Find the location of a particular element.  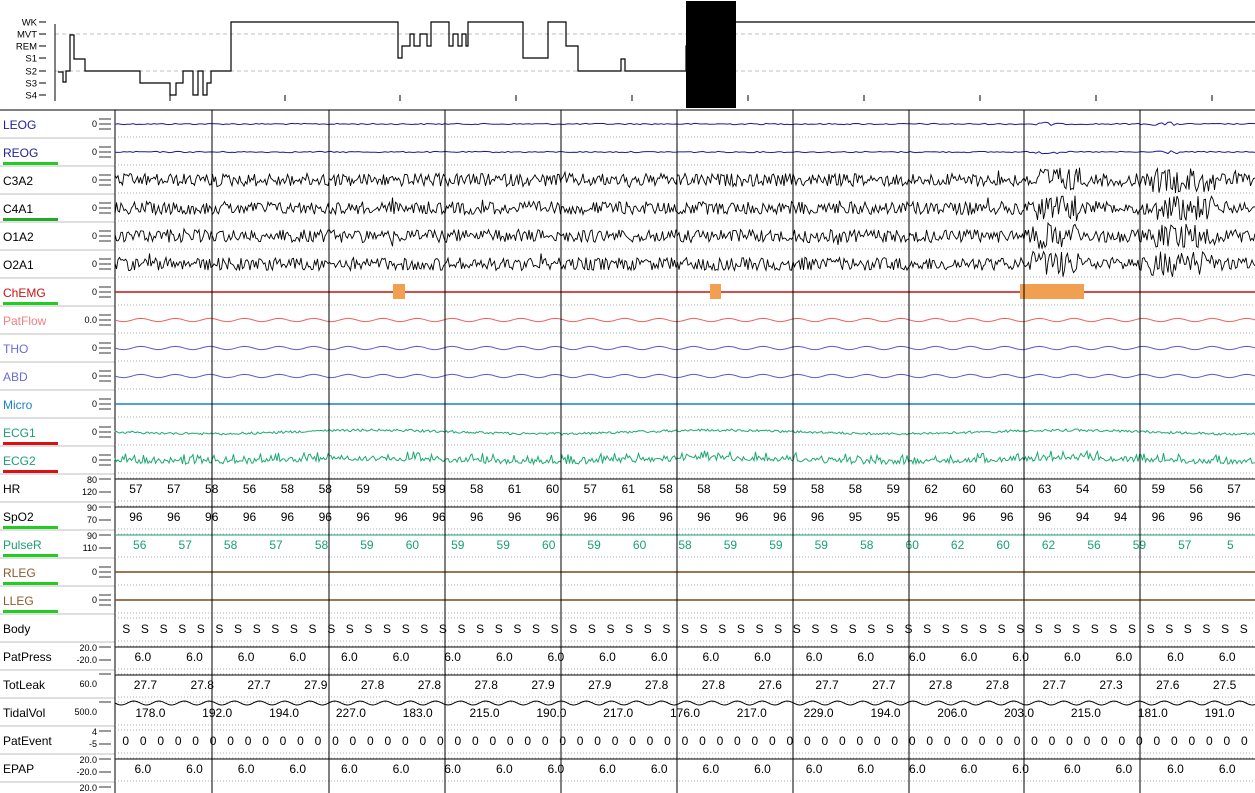

channel-value: 27.6 is located at coordinates (771, 685).